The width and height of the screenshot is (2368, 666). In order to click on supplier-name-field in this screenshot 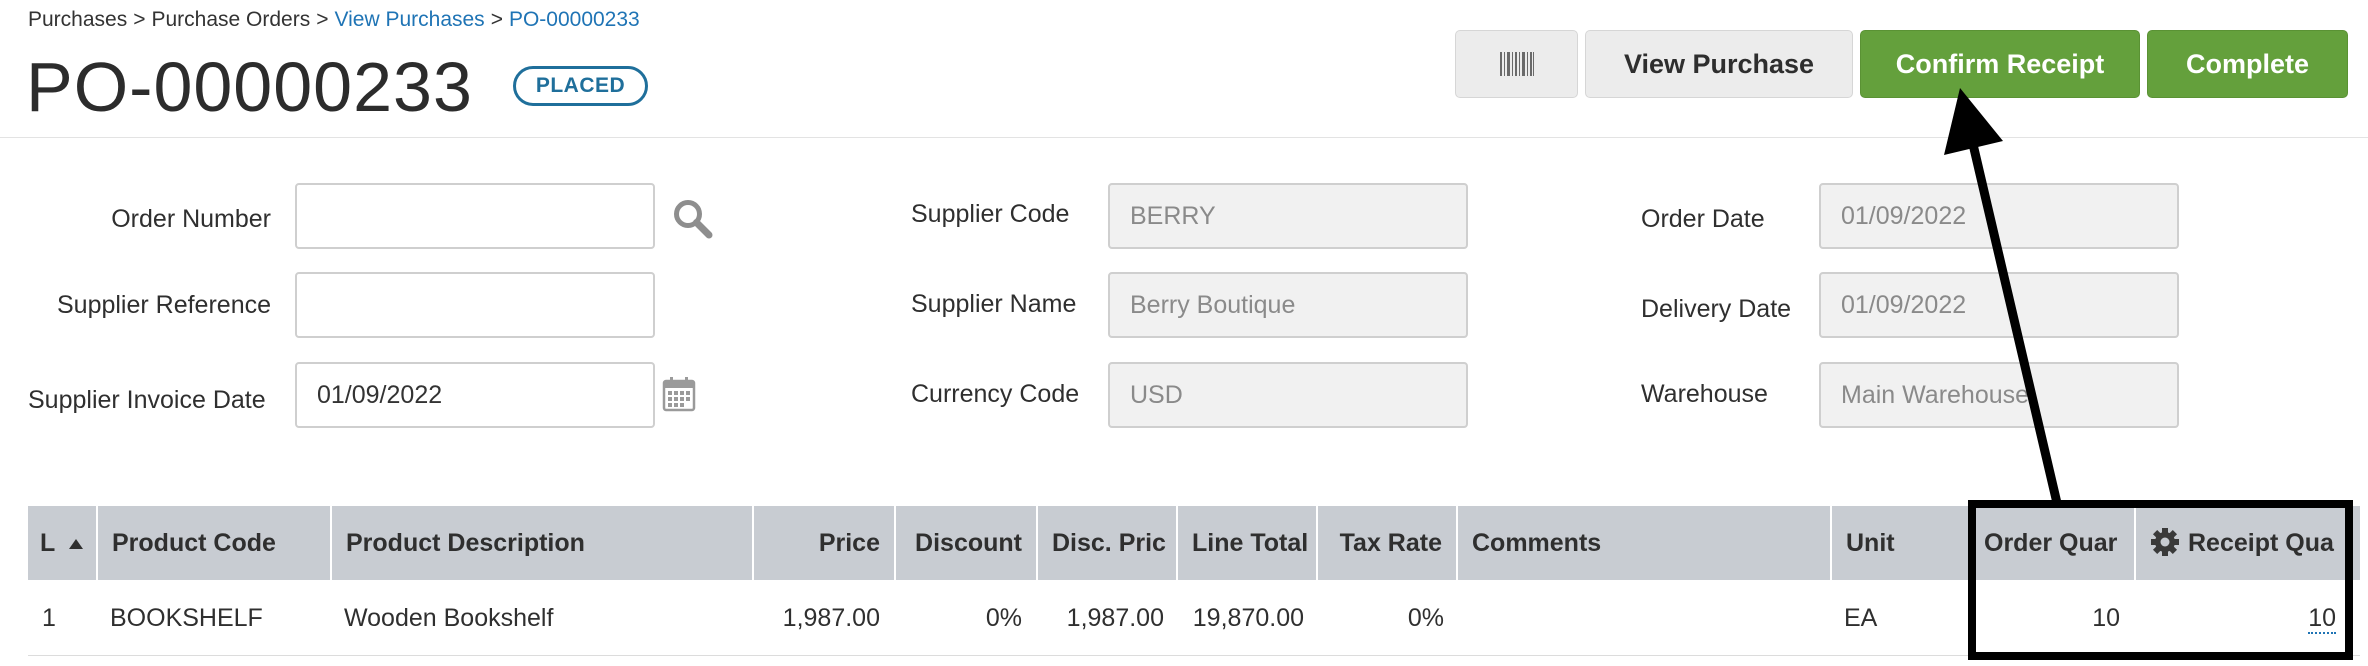, I will do `click(1288, 305)`.